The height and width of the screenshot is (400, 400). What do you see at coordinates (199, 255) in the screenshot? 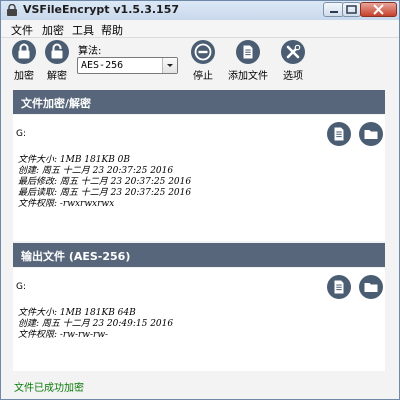
I see `output-section-header: 输出文件 (AES-256)` at bounding box center [199, 255].